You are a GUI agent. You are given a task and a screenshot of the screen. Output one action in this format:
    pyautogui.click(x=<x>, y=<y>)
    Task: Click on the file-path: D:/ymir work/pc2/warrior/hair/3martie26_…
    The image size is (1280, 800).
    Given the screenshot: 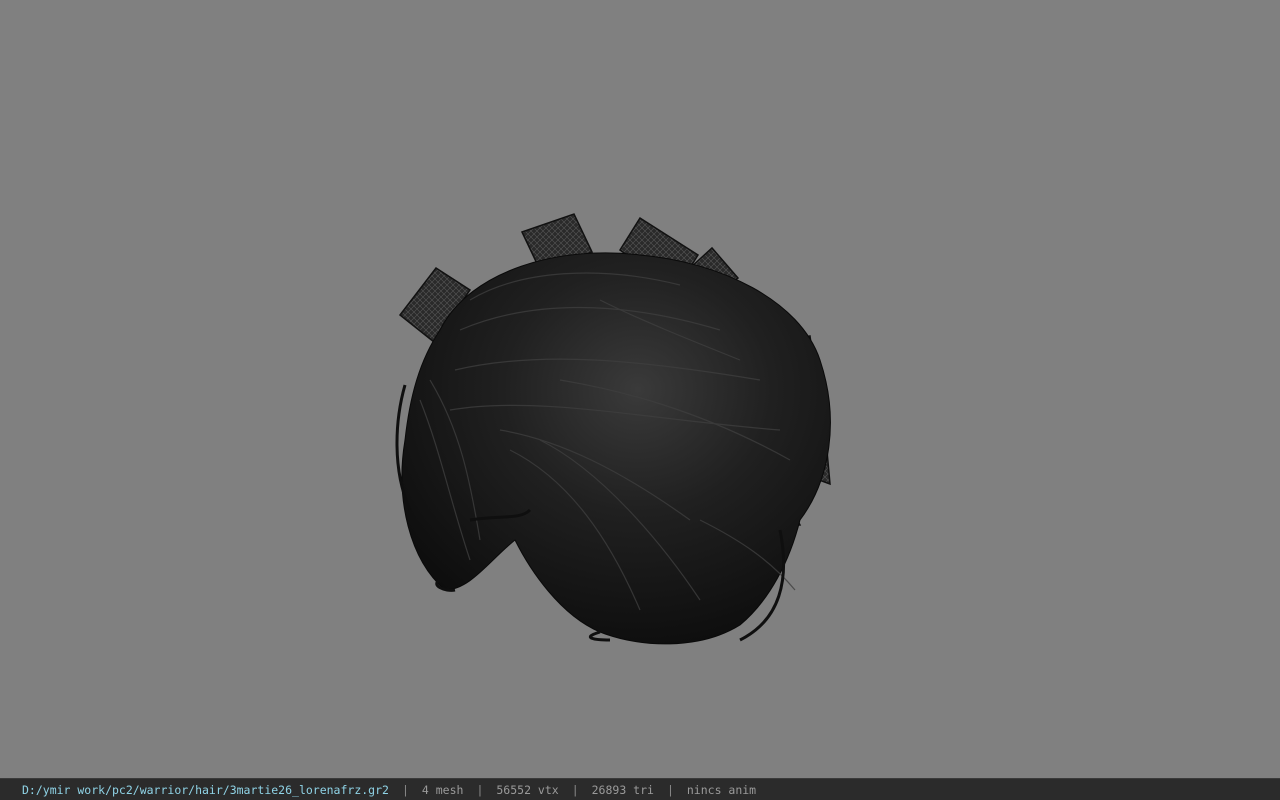 What is the action you would take?
    pyautogui.click(x=205, y=789)
    